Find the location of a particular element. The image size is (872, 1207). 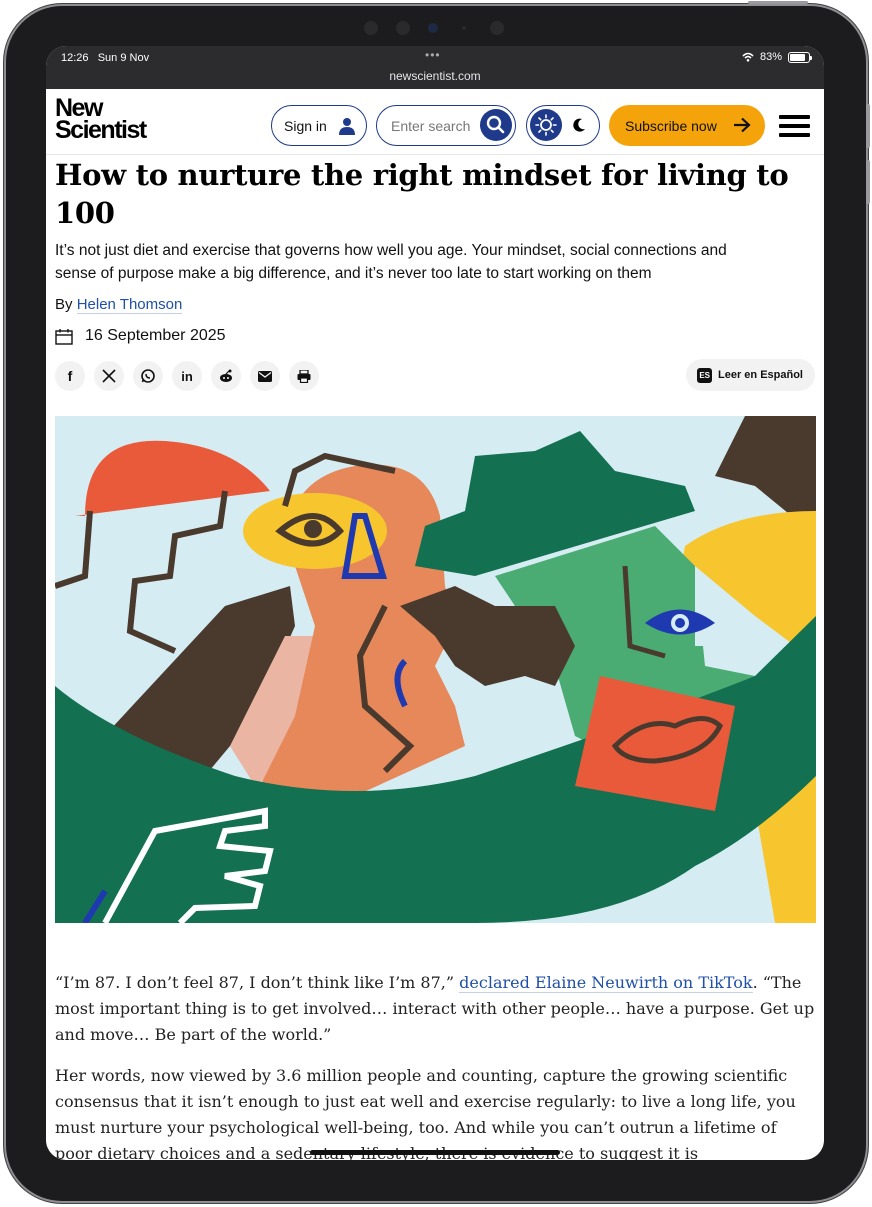

calendar-icon is located at coordinates (64, 336).